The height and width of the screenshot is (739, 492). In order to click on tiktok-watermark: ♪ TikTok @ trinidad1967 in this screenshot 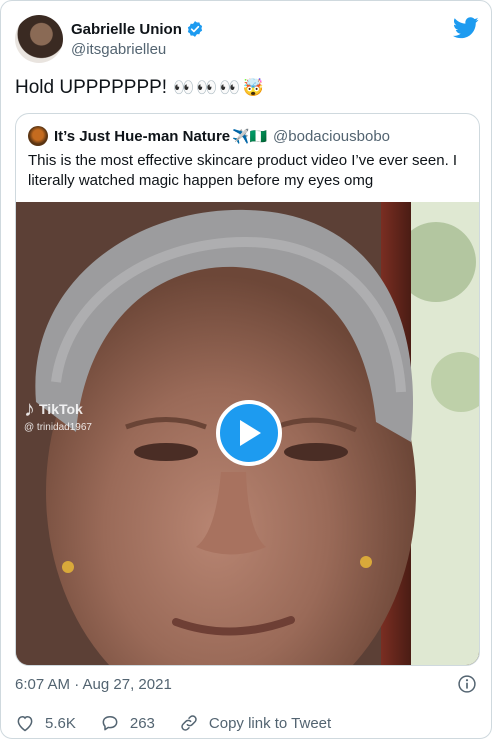, I will do `click(58, 416)`.